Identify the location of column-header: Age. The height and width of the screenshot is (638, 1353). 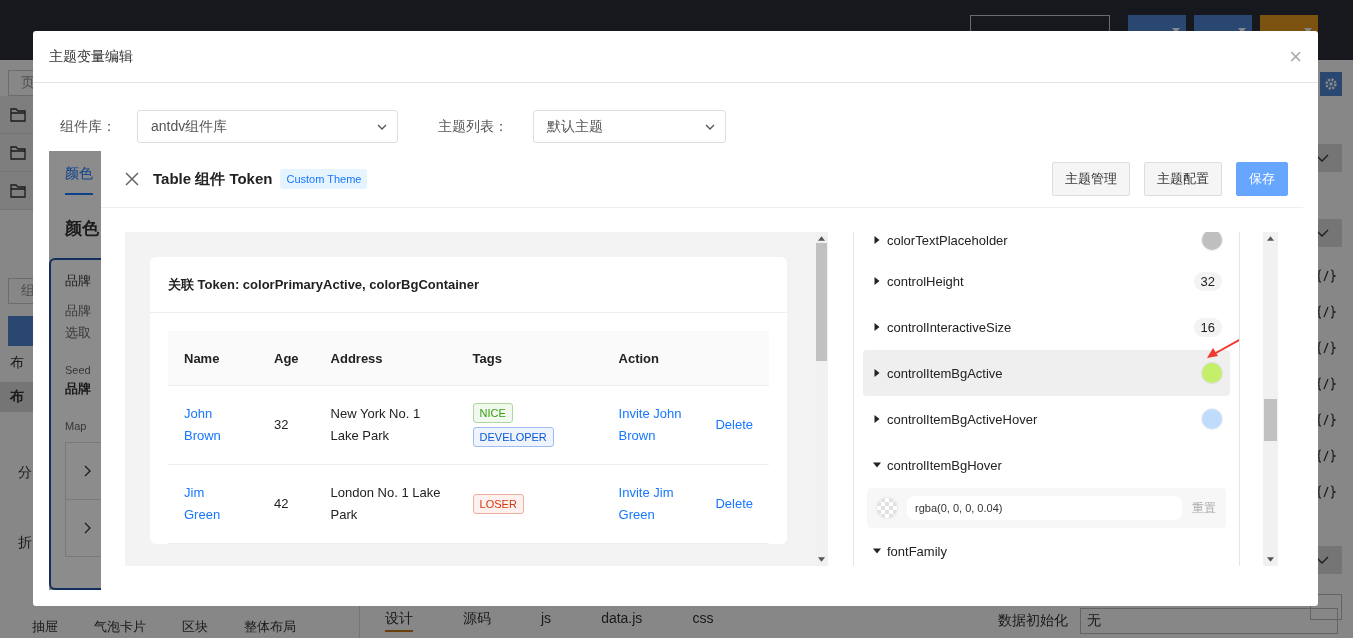
(286, 358).